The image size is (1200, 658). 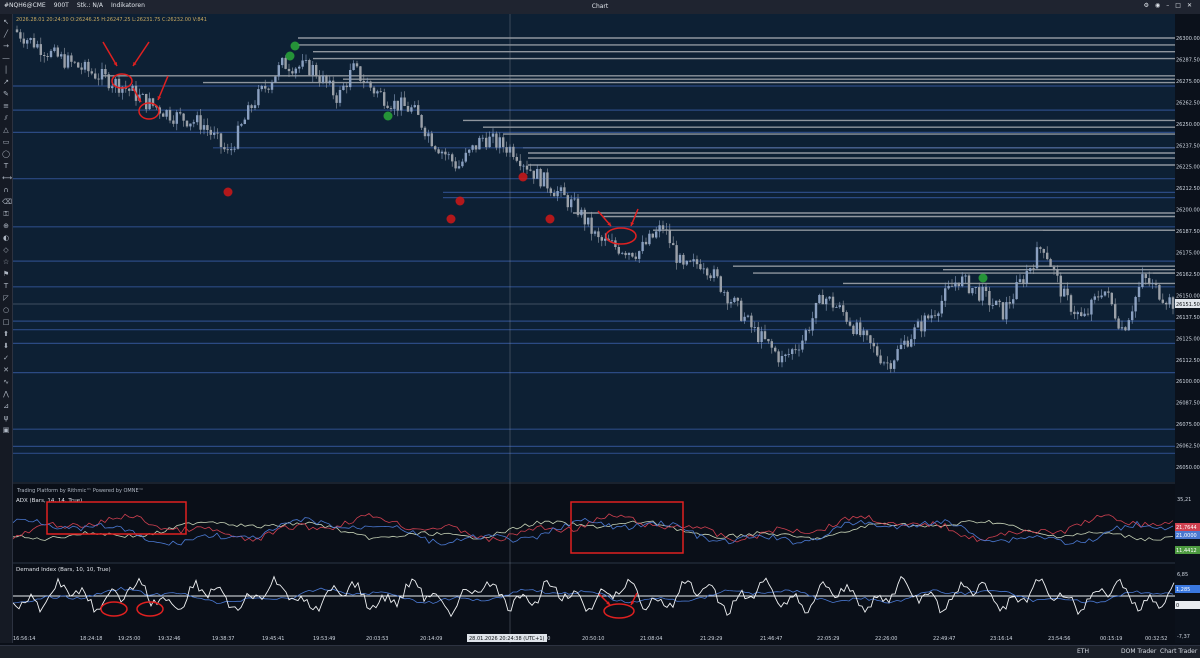 What do you see at coordinates (6, 394) in the screenshot?
I see `zigzag-tool-icon: ⋀` at bounding box center [6, 394].